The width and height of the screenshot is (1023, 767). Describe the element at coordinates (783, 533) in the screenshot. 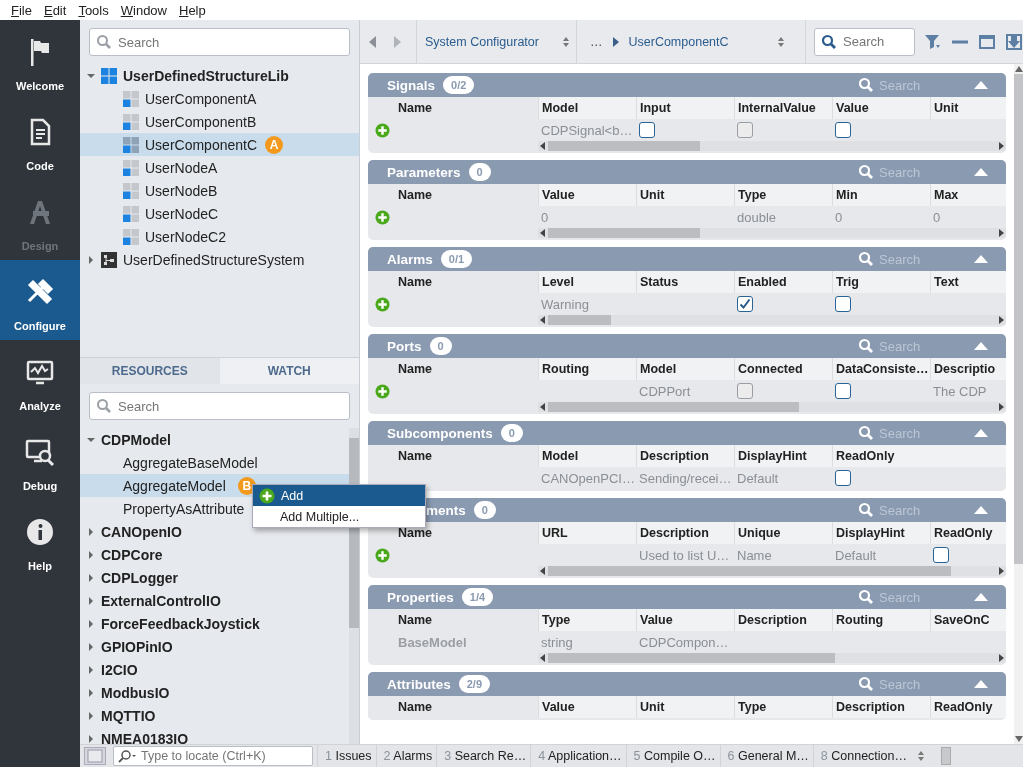

I see `column-header: Unique` at that location.